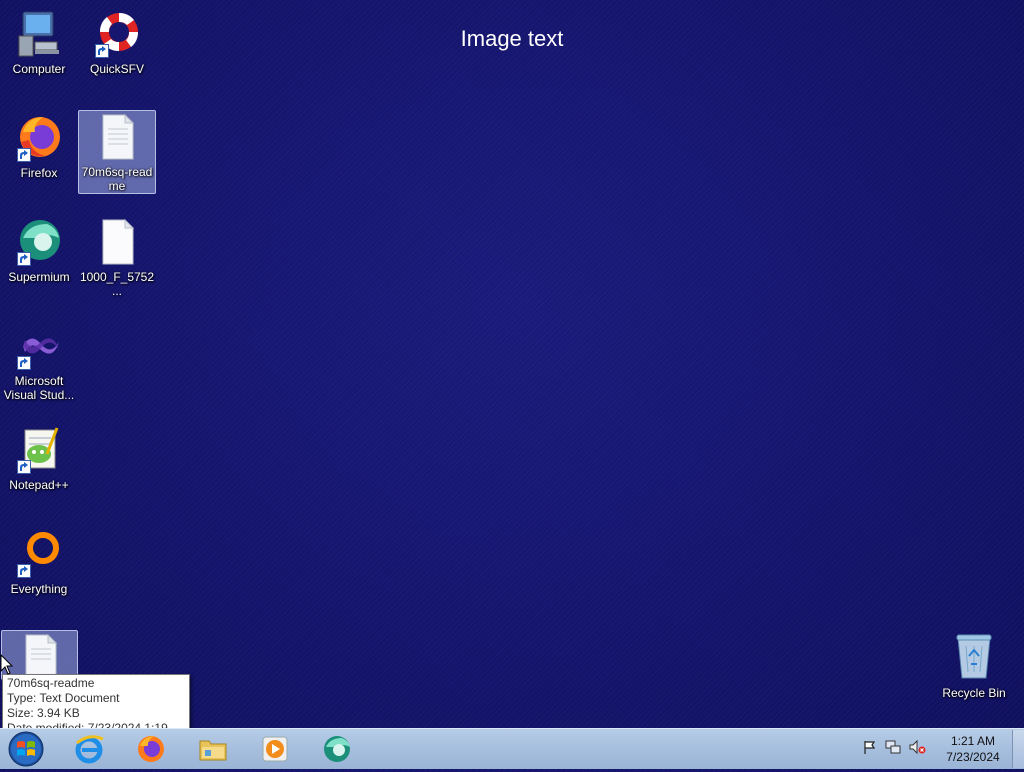 This screenshot has height=772, width=1024. Describe the element at coordinates (117, 242) in the screenshot. I see `blank-file-icon` at that location.